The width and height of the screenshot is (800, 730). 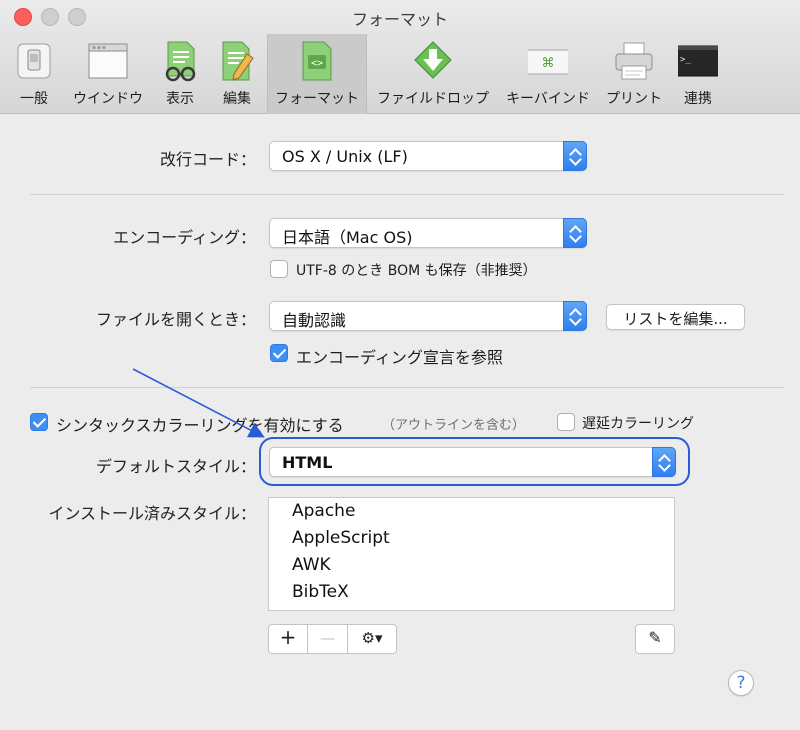 I want to click on toolbar-edit: 編集, so click(x=237, y=74).